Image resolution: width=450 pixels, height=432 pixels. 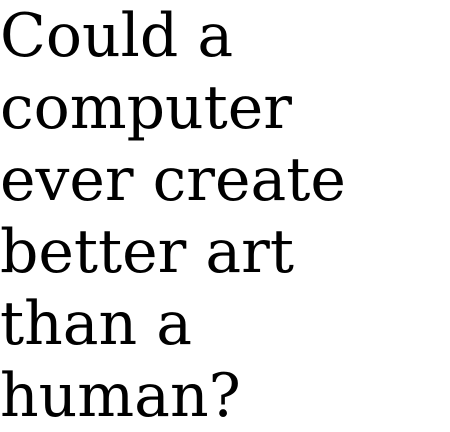 What do you see at coordinates (147, 252) in the screenshot?
I see `question-line: better art` at bounding box center [147, 252].